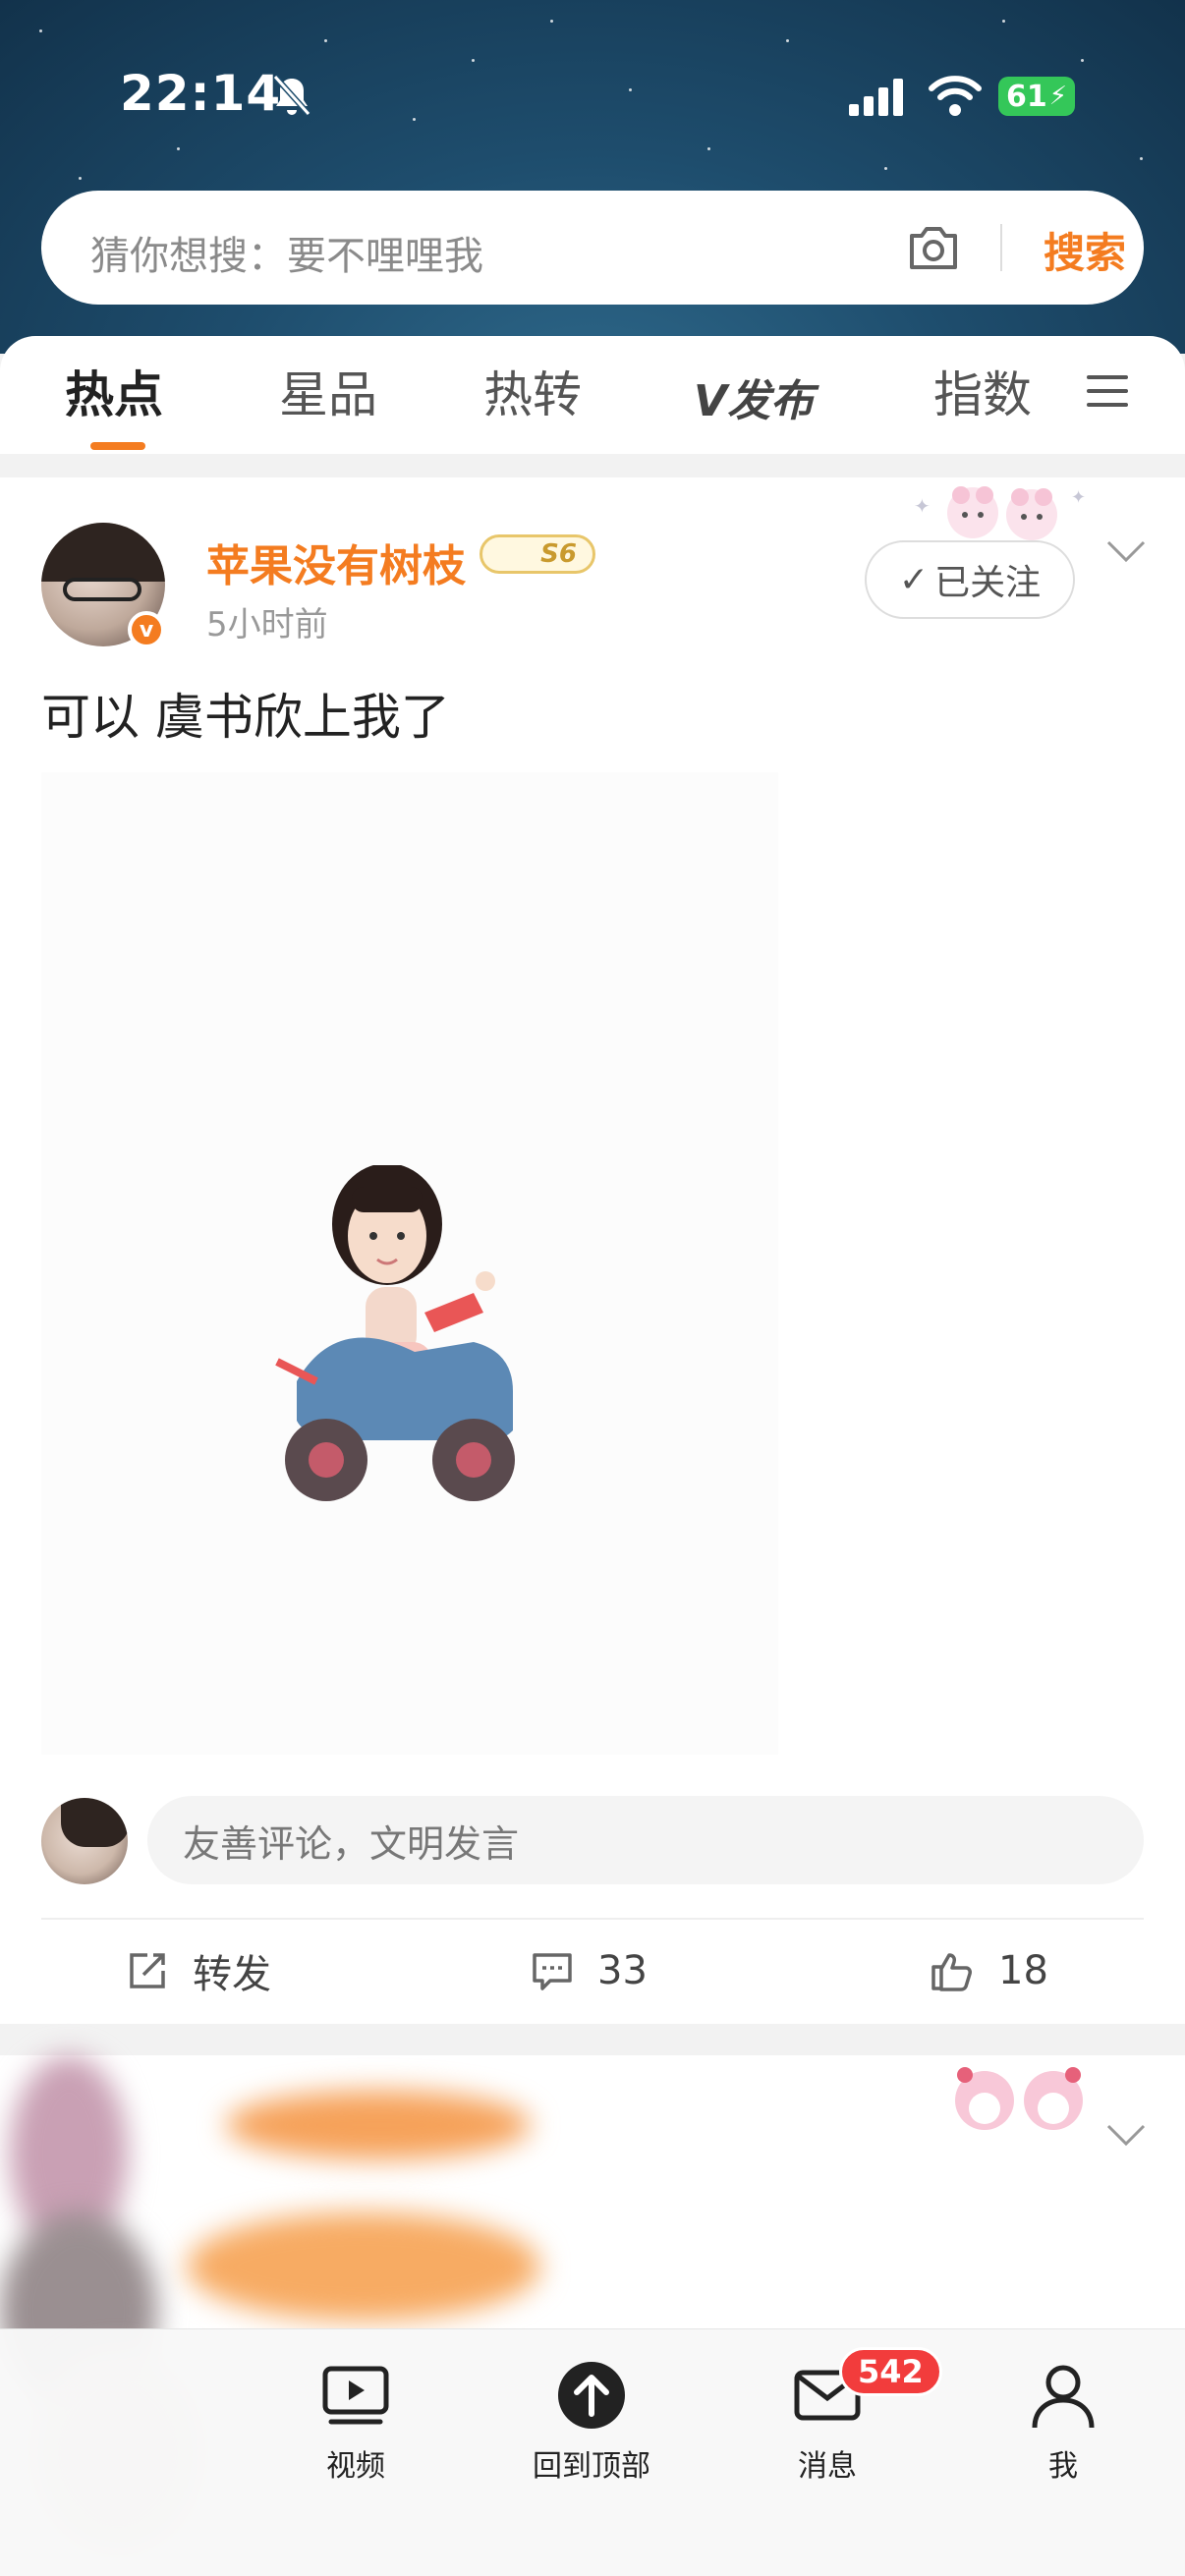 The height and width of the screenshot is (2576, 1185). What do you see at coordinates (1107, 391) in the screenshot?
I see `menu-icon` at bounding box center [1107, 391].